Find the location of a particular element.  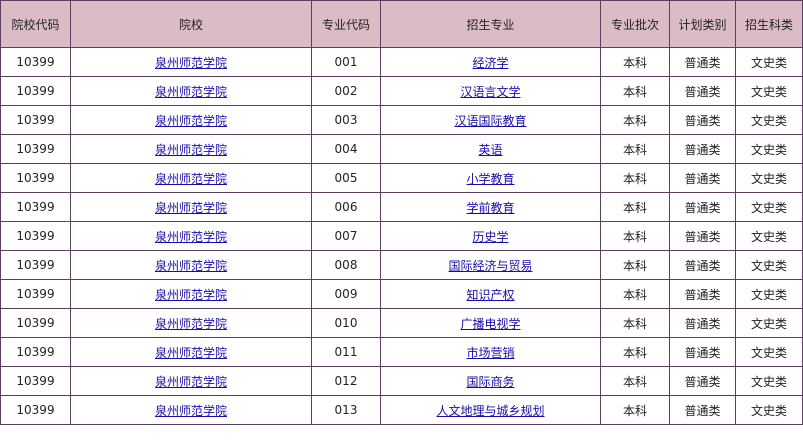

major-cell: 小学教育 is located at coordinates (490, 178).